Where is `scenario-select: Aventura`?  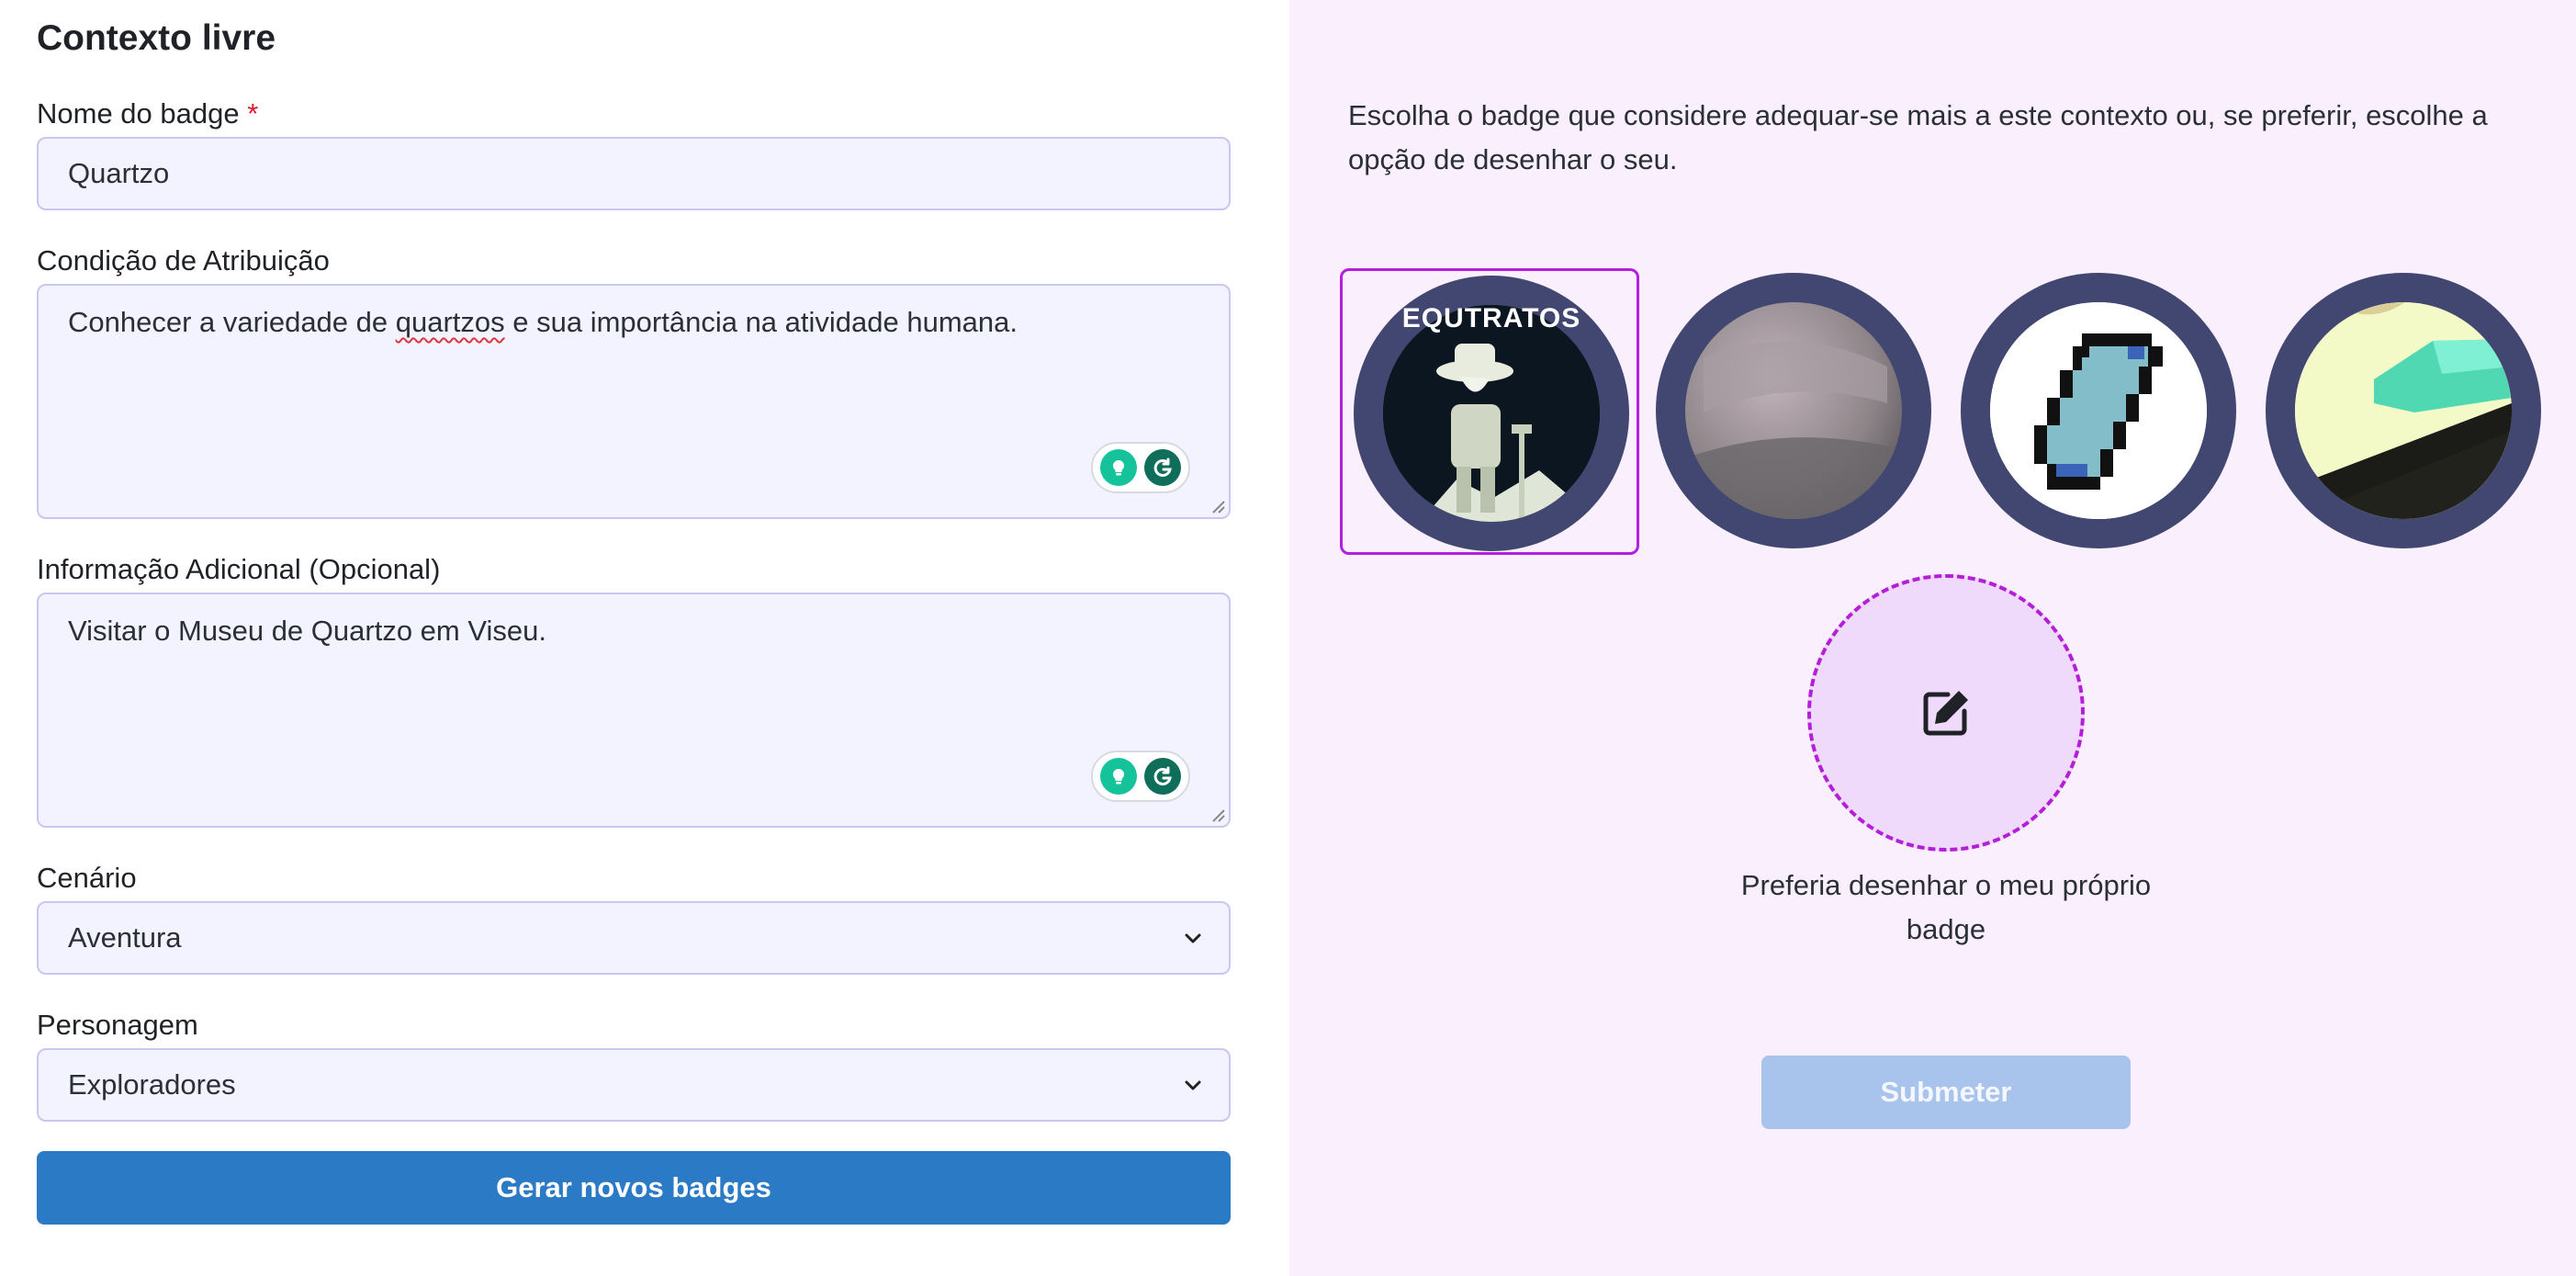
scenario-select: Aventura is located at coordinates (634, 938).